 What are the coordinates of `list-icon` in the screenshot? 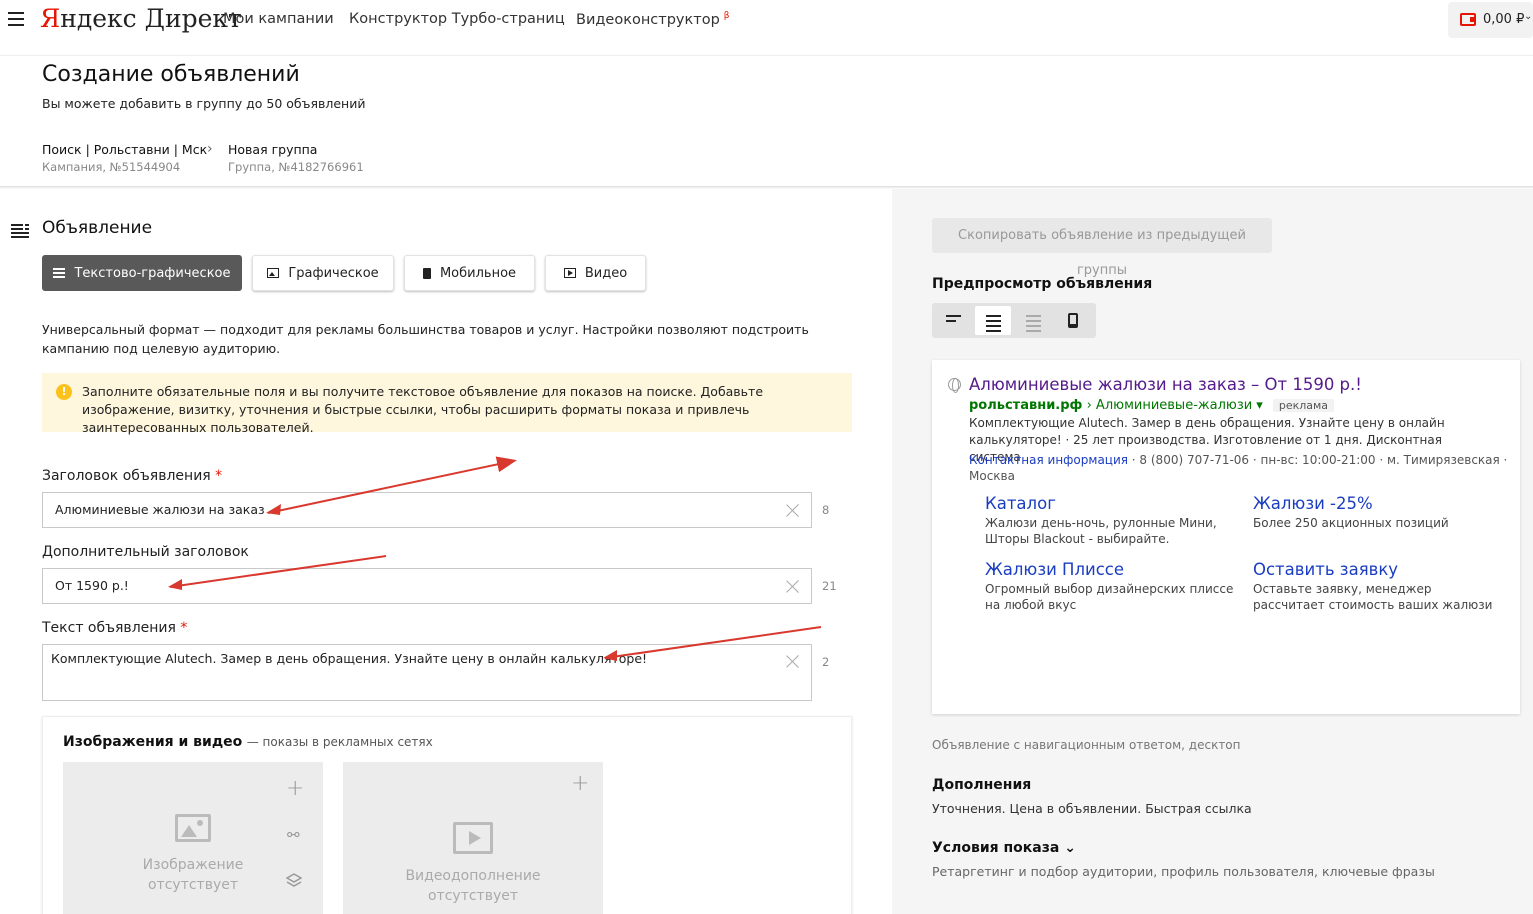 It's located at (20, 231).